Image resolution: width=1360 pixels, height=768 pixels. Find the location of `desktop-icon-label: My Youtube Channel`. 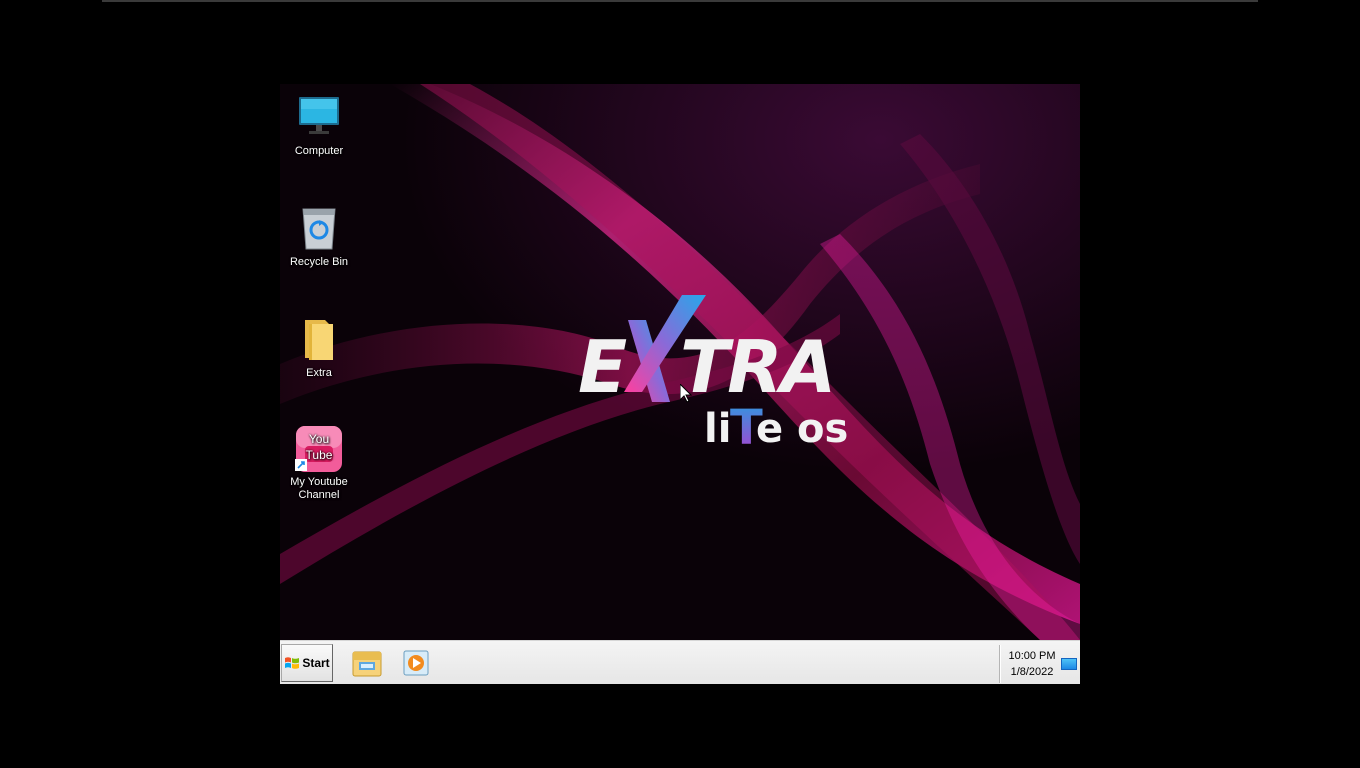

desktop-icon-label: My Youtube Channel is located at coordinates (319, 488).